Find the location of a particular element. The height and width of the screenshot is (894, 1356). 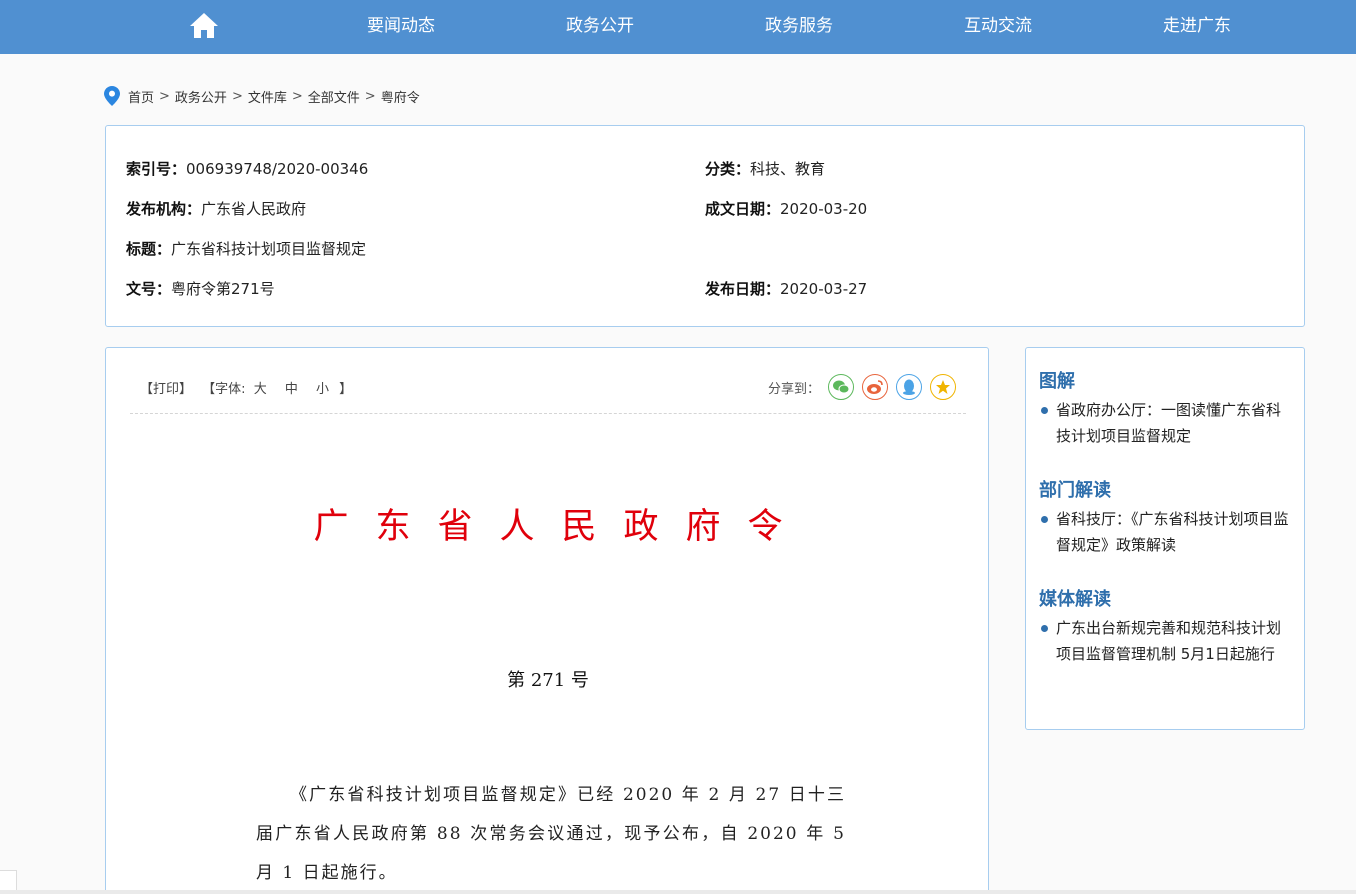

font-medium-button: 中 is located at coordinates (291, 389).